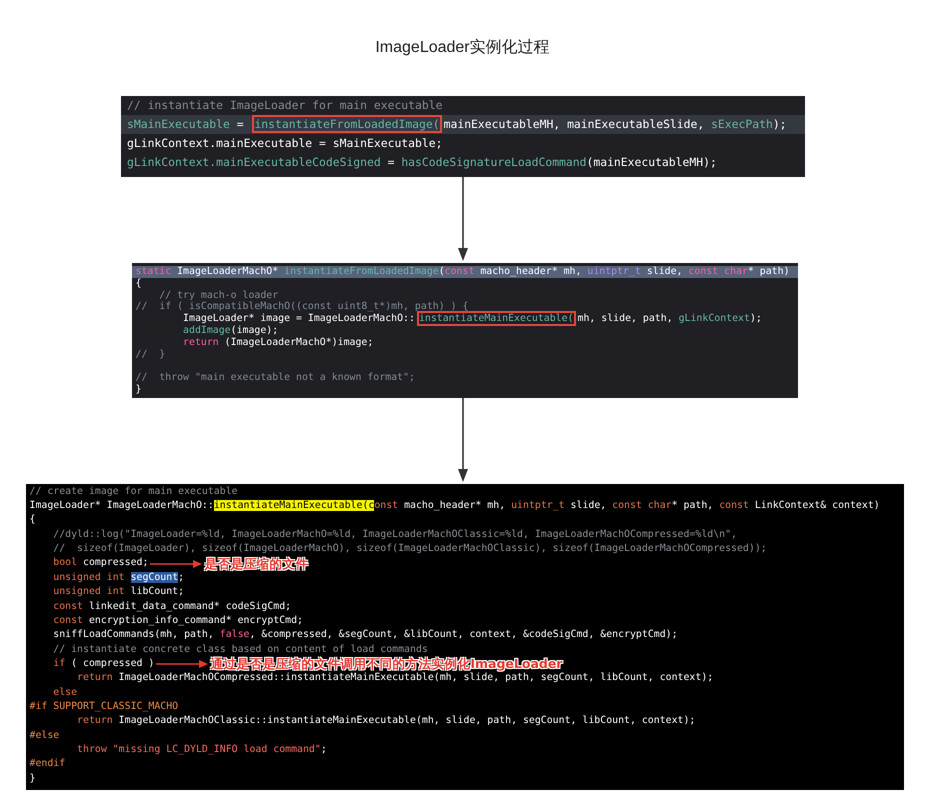 This screenshot has width=925, height=811. What do you see at coordinates (275, 378) in the screenshot?
I see `code-line: // throw "main executable not a known format";` at bounding box center [275, 378].